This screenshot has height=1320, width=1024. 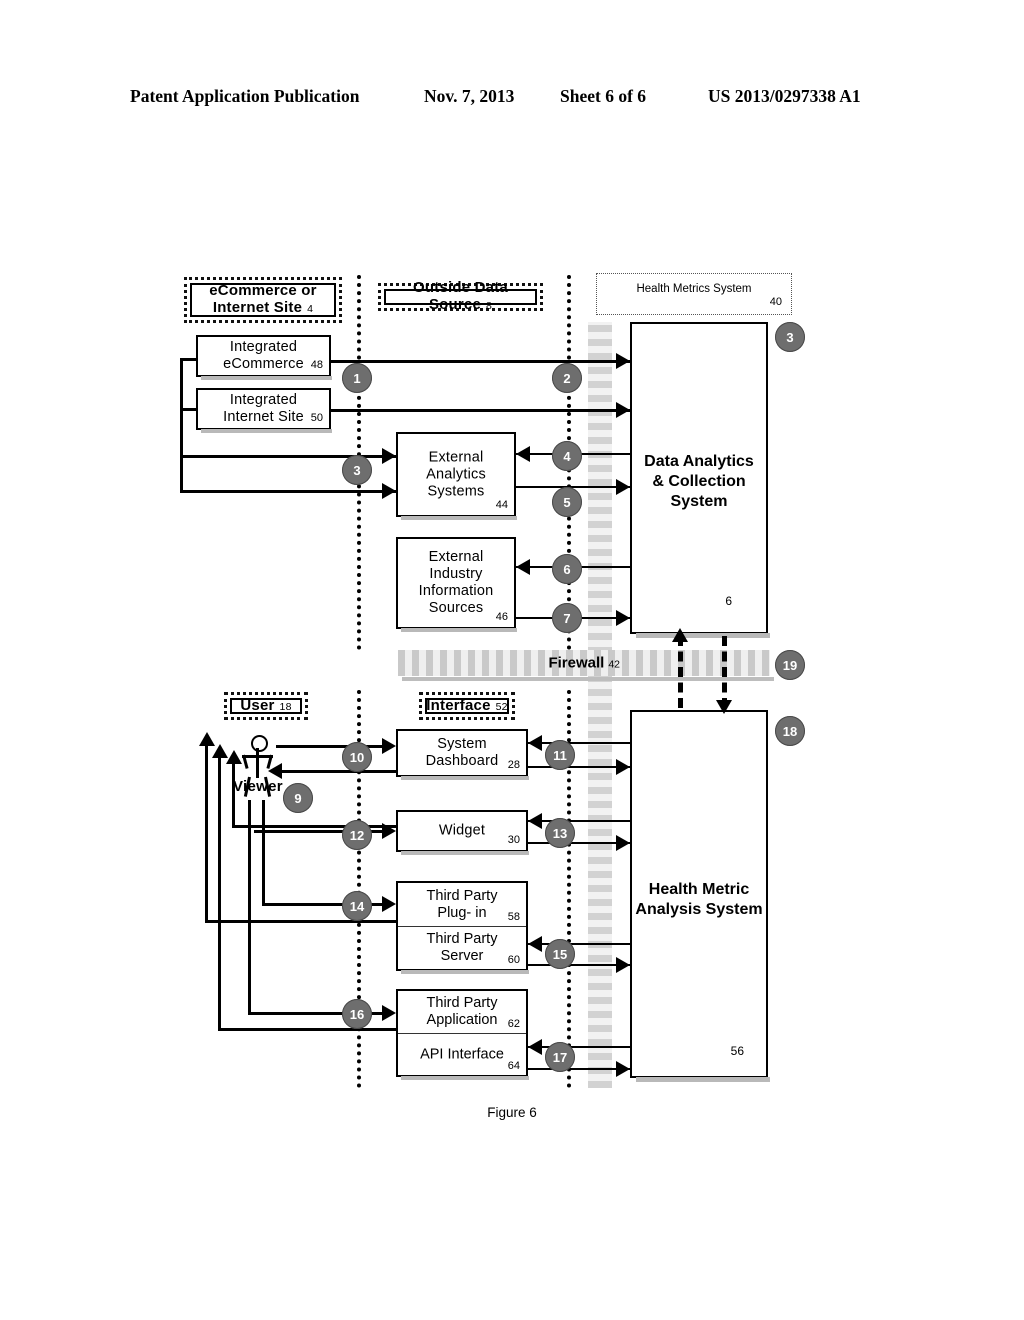 What do you see at coordinates (456, 474) in the screenshot?
I see `external-analytics-systems-label: External Analytics Systems` at bounding box center [456, 474].